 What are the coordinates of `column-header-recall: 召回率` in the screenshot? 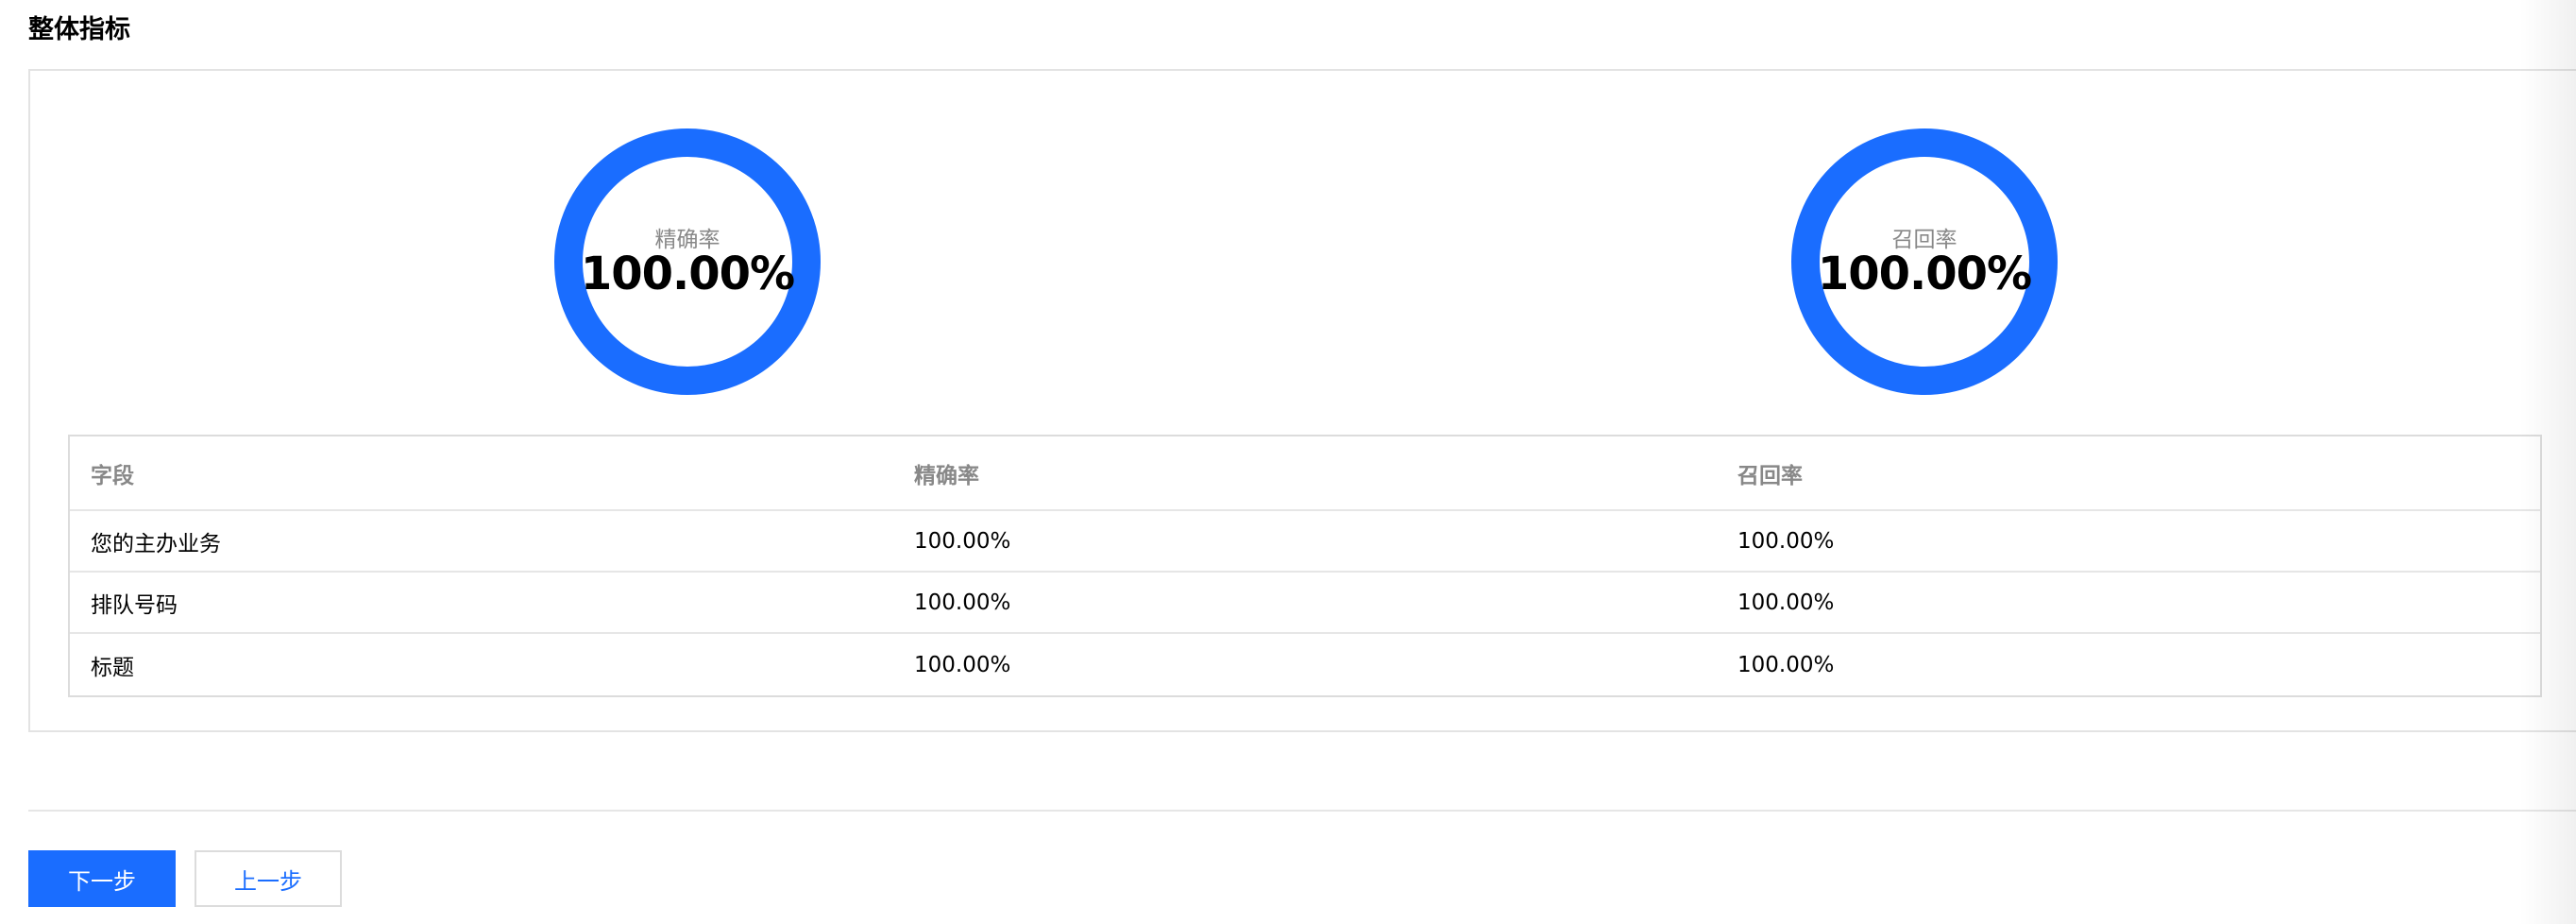 It's located at (1770, 475).